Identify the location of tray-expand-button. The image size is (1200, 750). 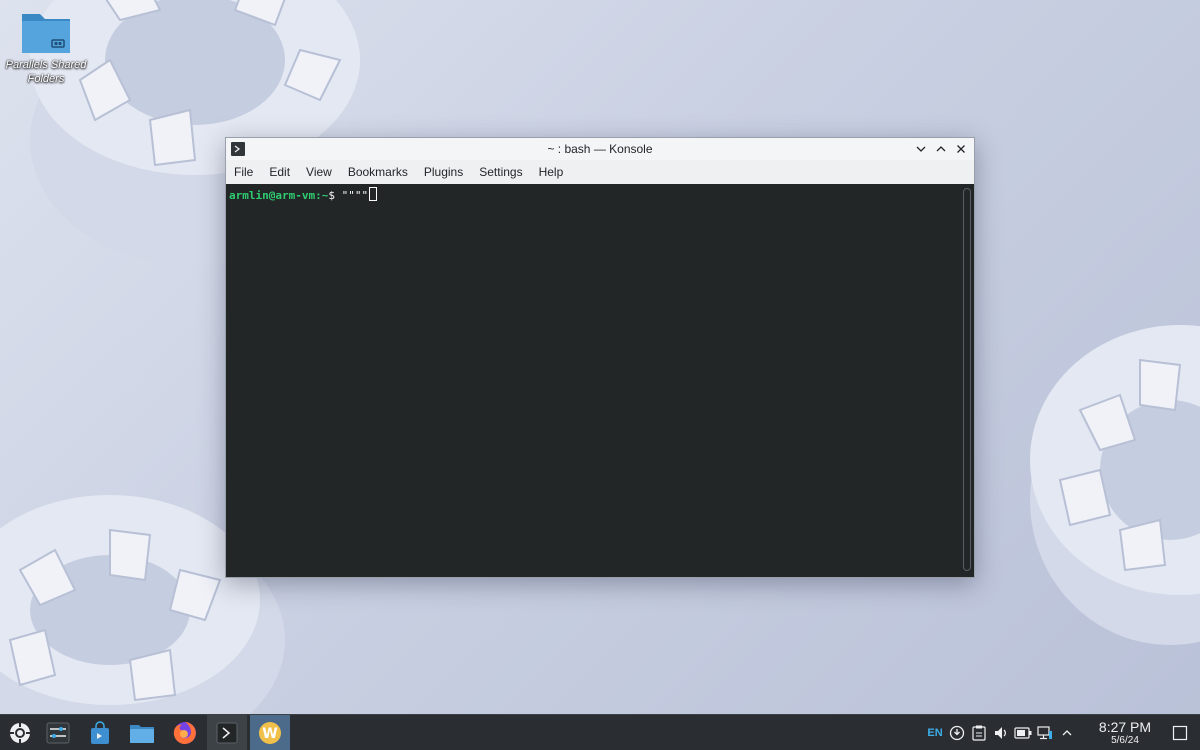
(1067, 732).